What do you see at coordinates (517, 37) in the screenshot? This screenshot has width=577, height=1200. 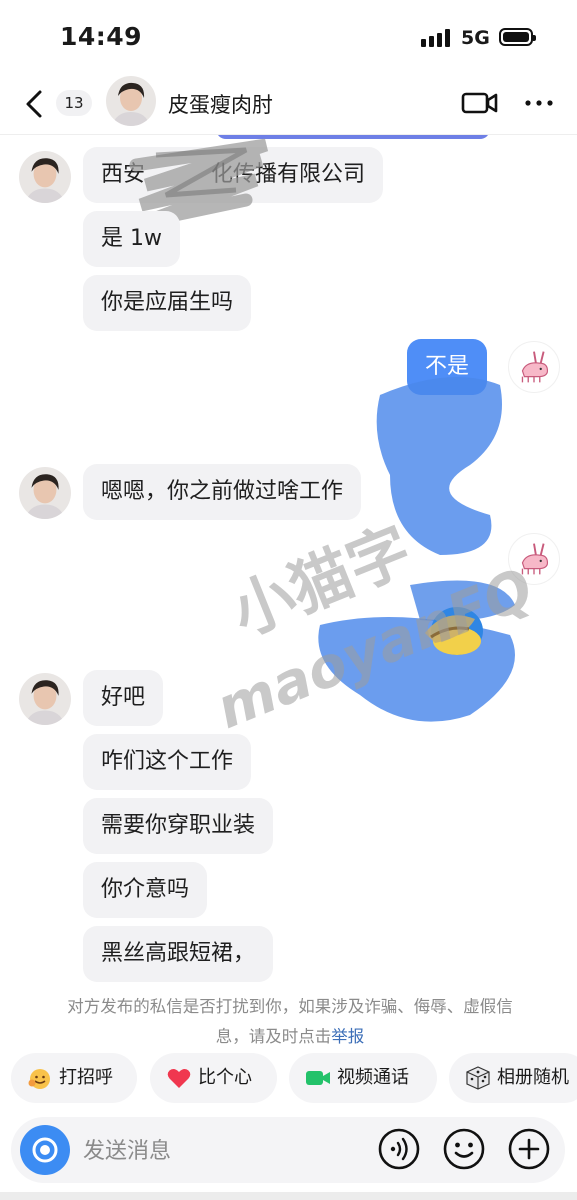 I see `battery-icon` at bounding box center [517, 37].